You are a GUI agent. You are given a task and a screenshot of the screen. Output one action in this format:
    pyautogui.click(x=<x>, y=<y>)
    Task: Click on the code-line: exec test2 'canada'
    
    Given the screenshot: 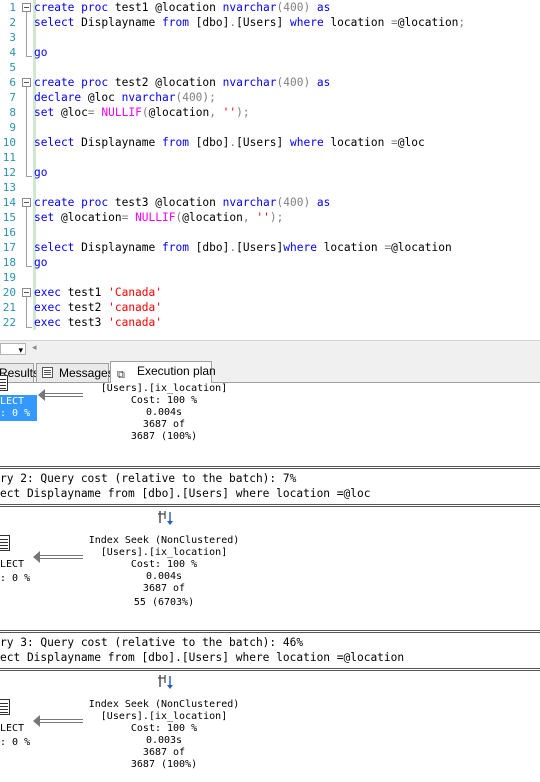 What is the action you would take?
    pyautogui.click(x=98, y=307)
    